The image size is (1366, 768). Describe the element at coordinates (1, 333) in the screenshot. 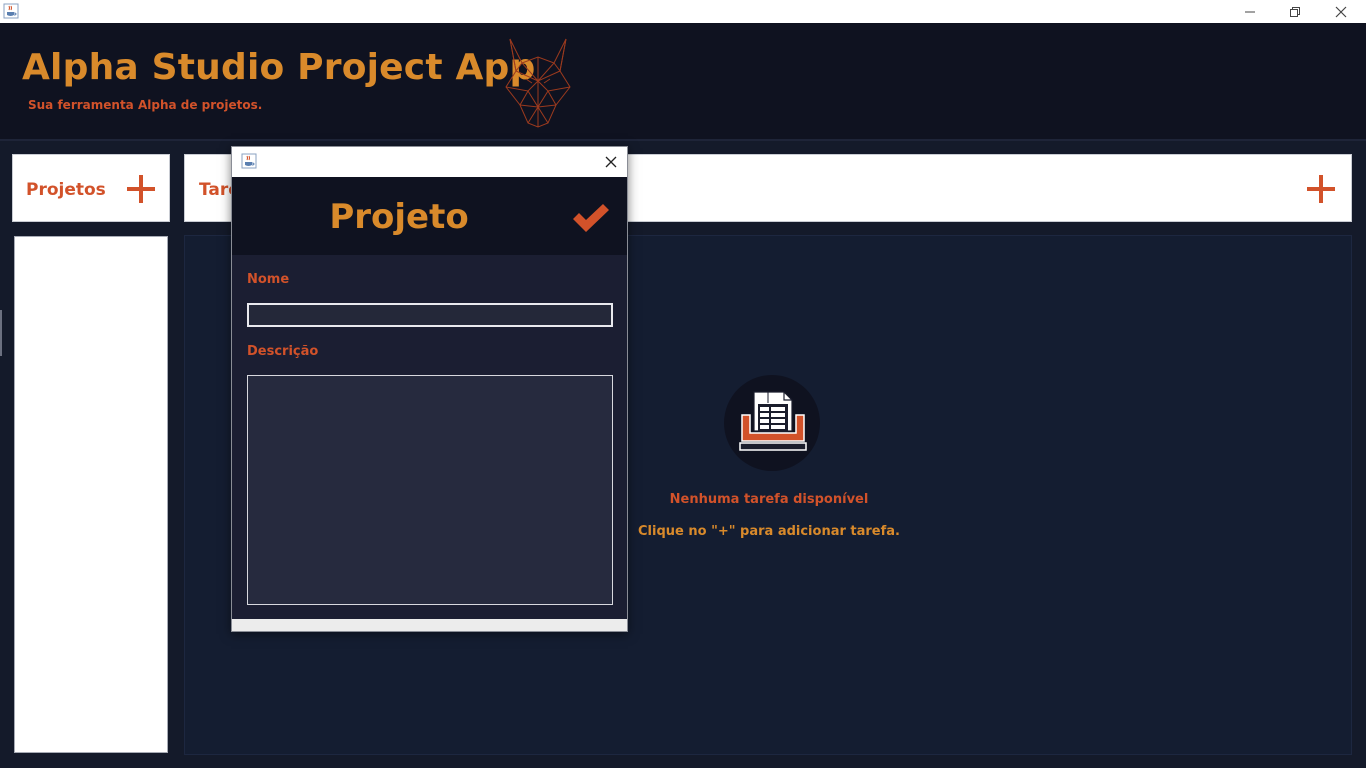

I see `window-edge-marker` at that location.